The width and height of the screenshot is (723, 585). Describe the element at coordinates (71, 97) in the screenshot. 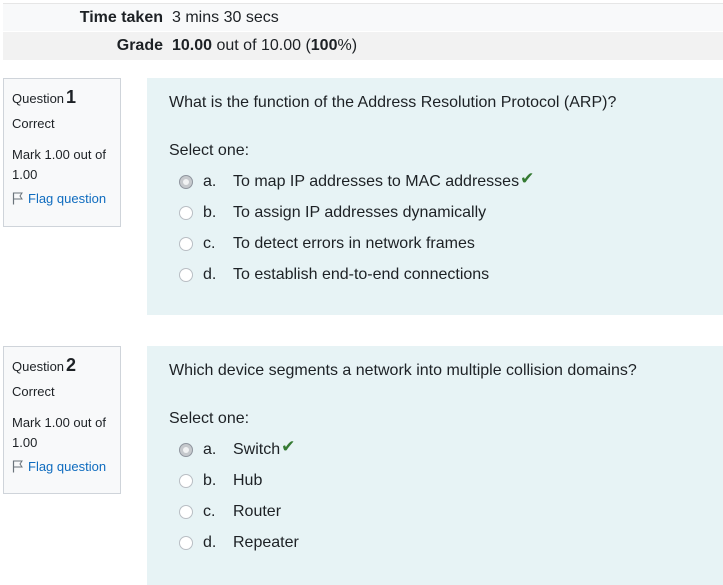

I see `question-number: 1` at that location.